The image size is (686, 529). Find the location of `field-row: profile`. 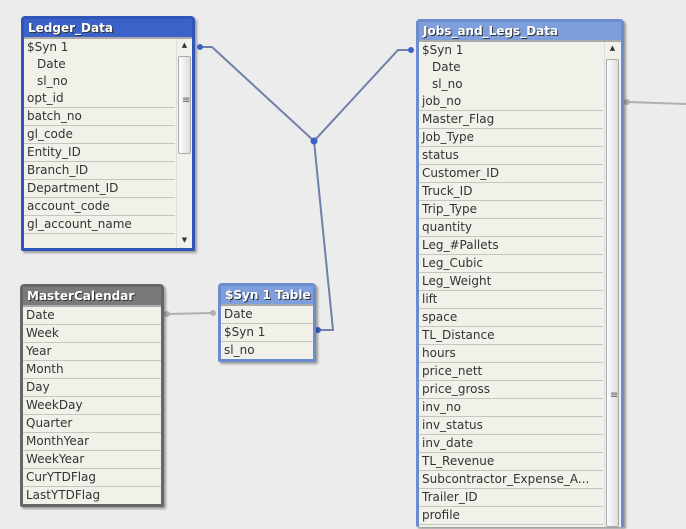

field-row: profile is located at coordinates (511, 516).